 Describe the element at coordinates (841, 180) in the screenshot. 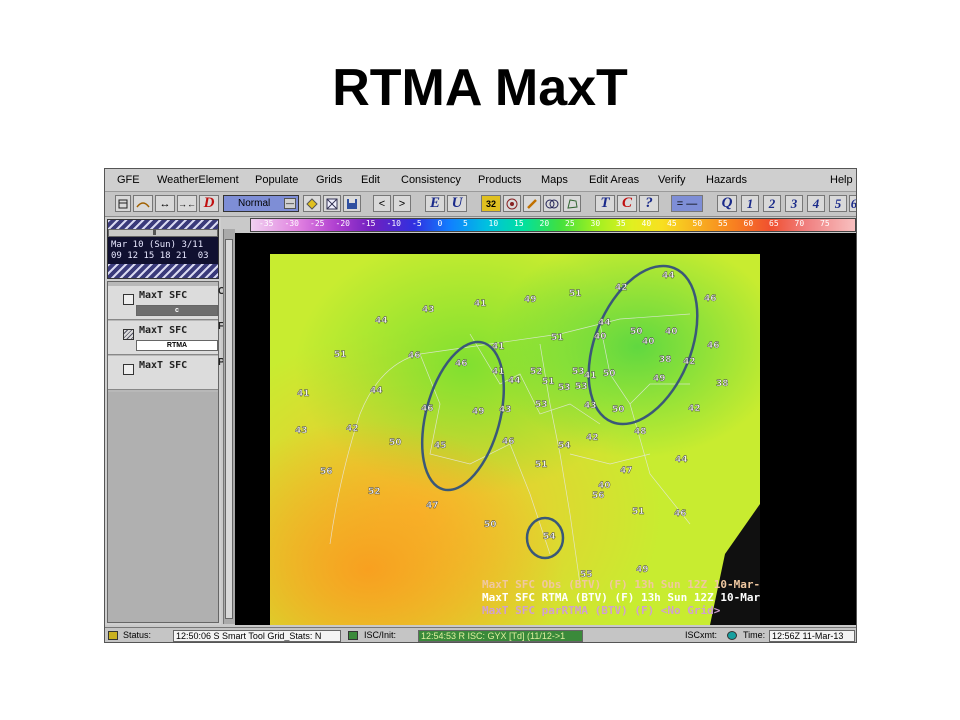

I see `menu-help: Help` at that location.